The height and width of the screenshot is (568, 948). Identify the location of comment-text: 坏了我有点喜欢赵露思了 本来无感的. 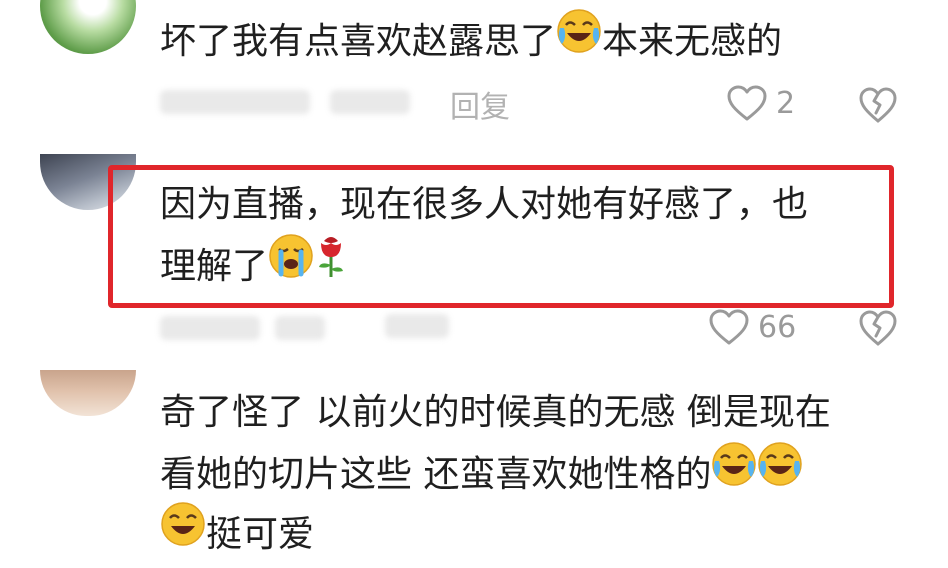
(471, 41).